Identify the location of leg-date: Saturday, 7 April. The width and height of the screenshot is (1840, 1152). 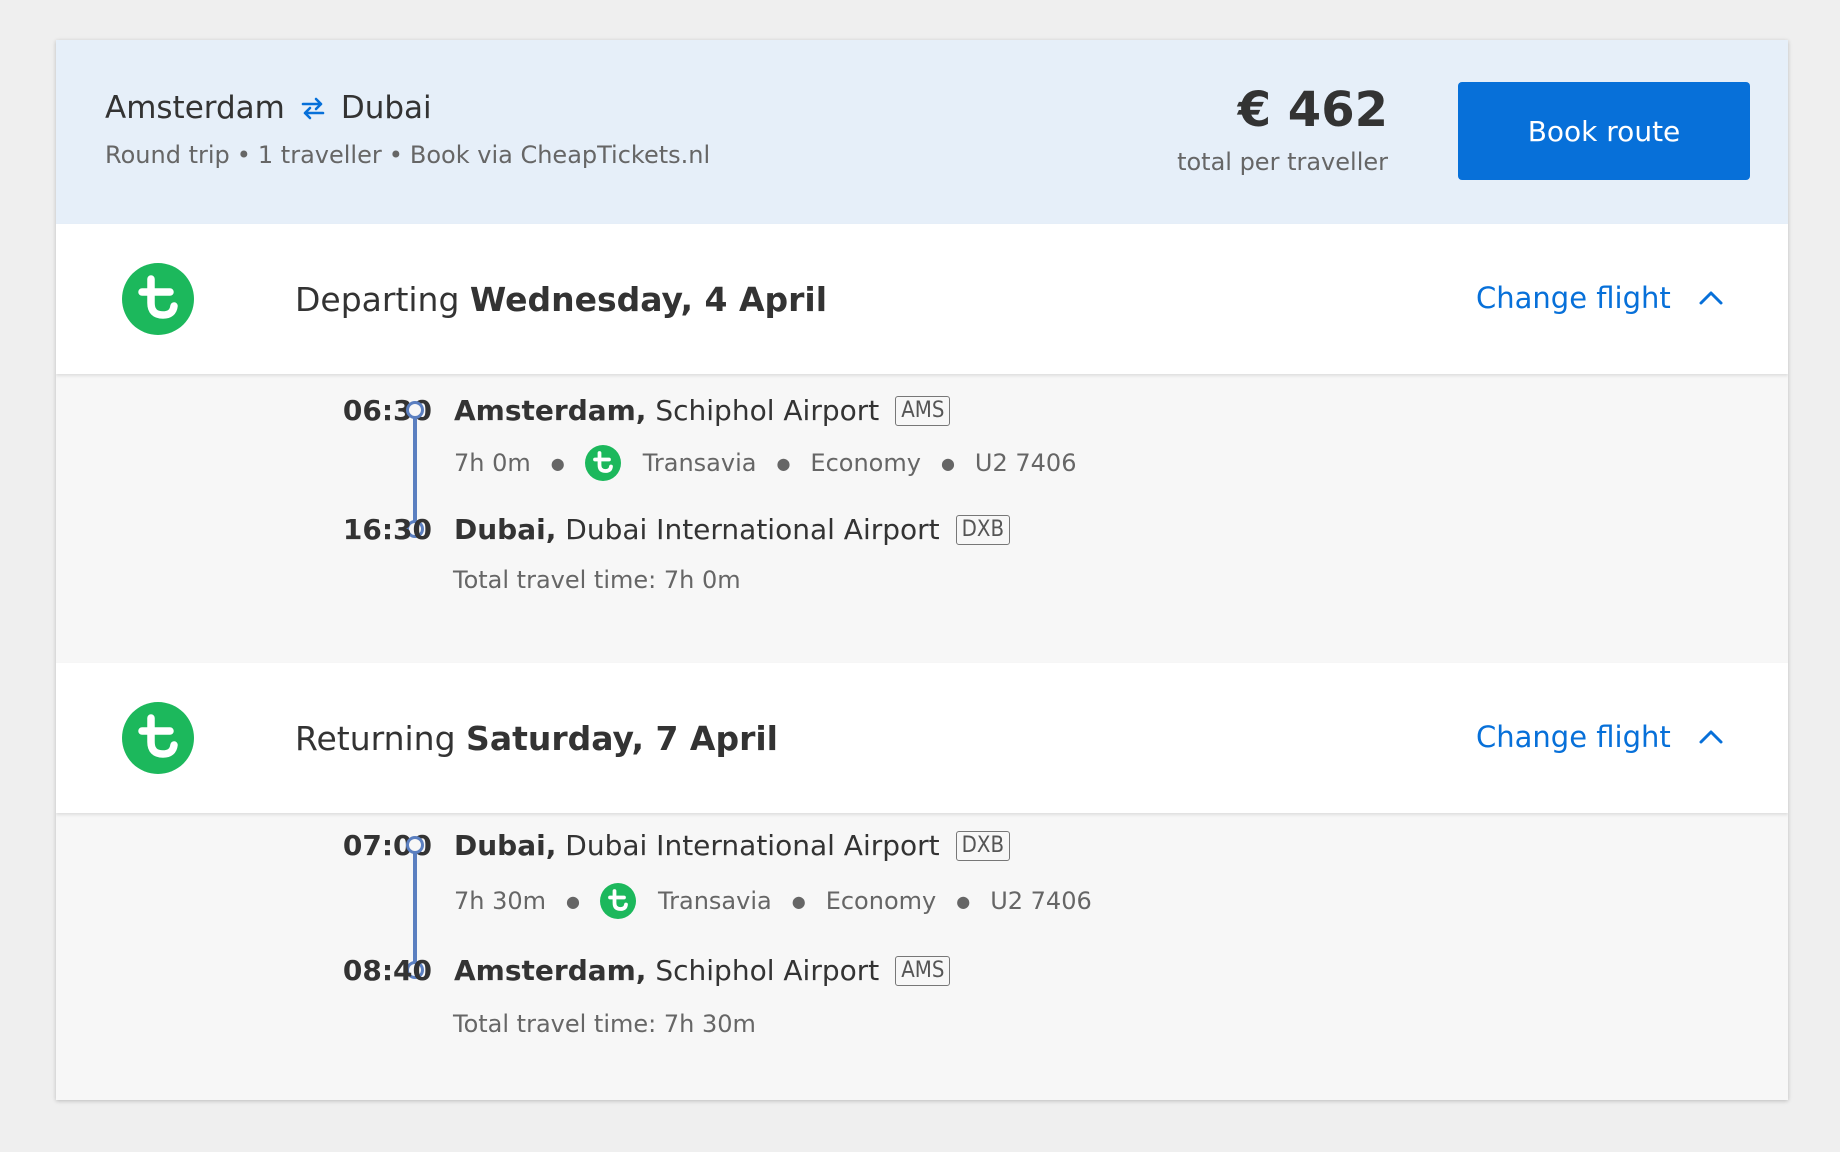
(622, 738).